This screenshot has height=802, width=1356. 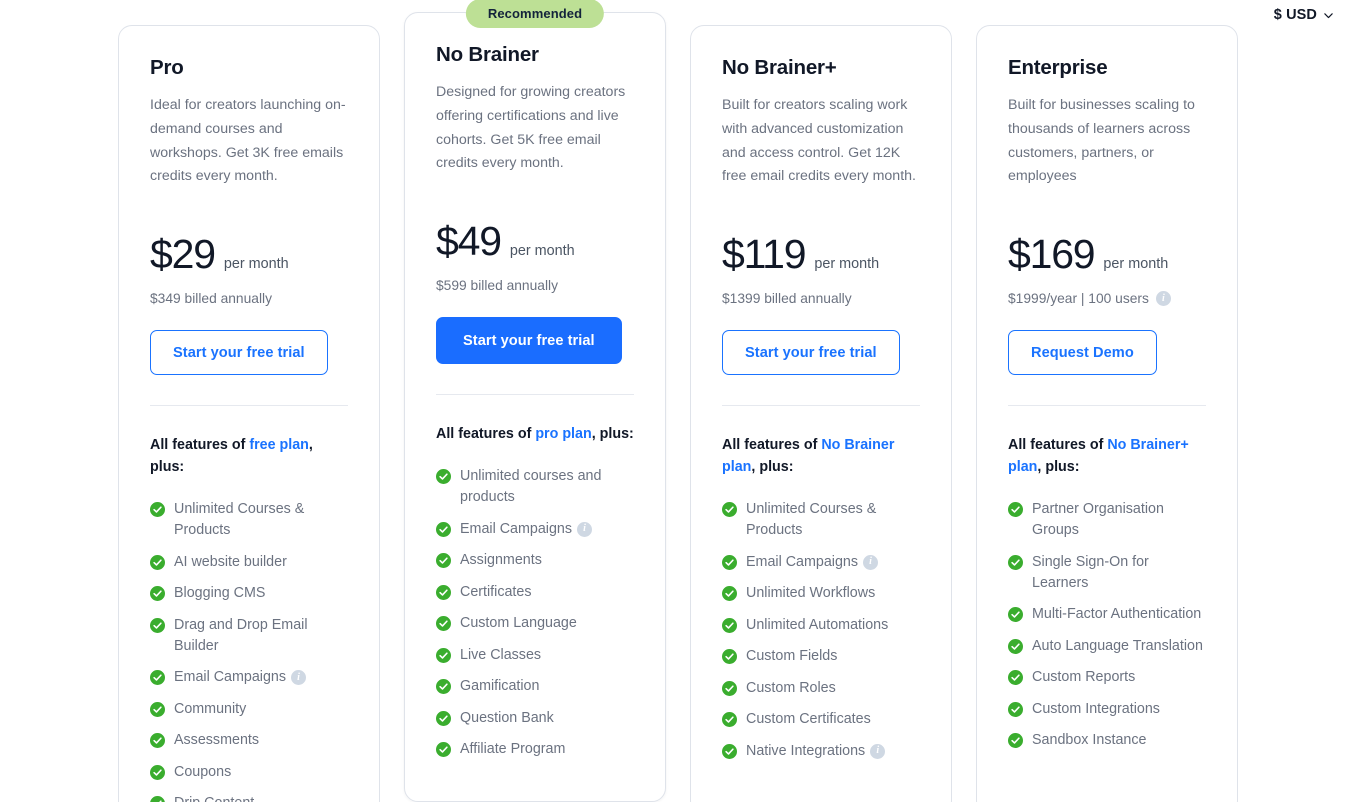 I want to click on feature-item: Unlimited Automations, so click(x=821, y=625).